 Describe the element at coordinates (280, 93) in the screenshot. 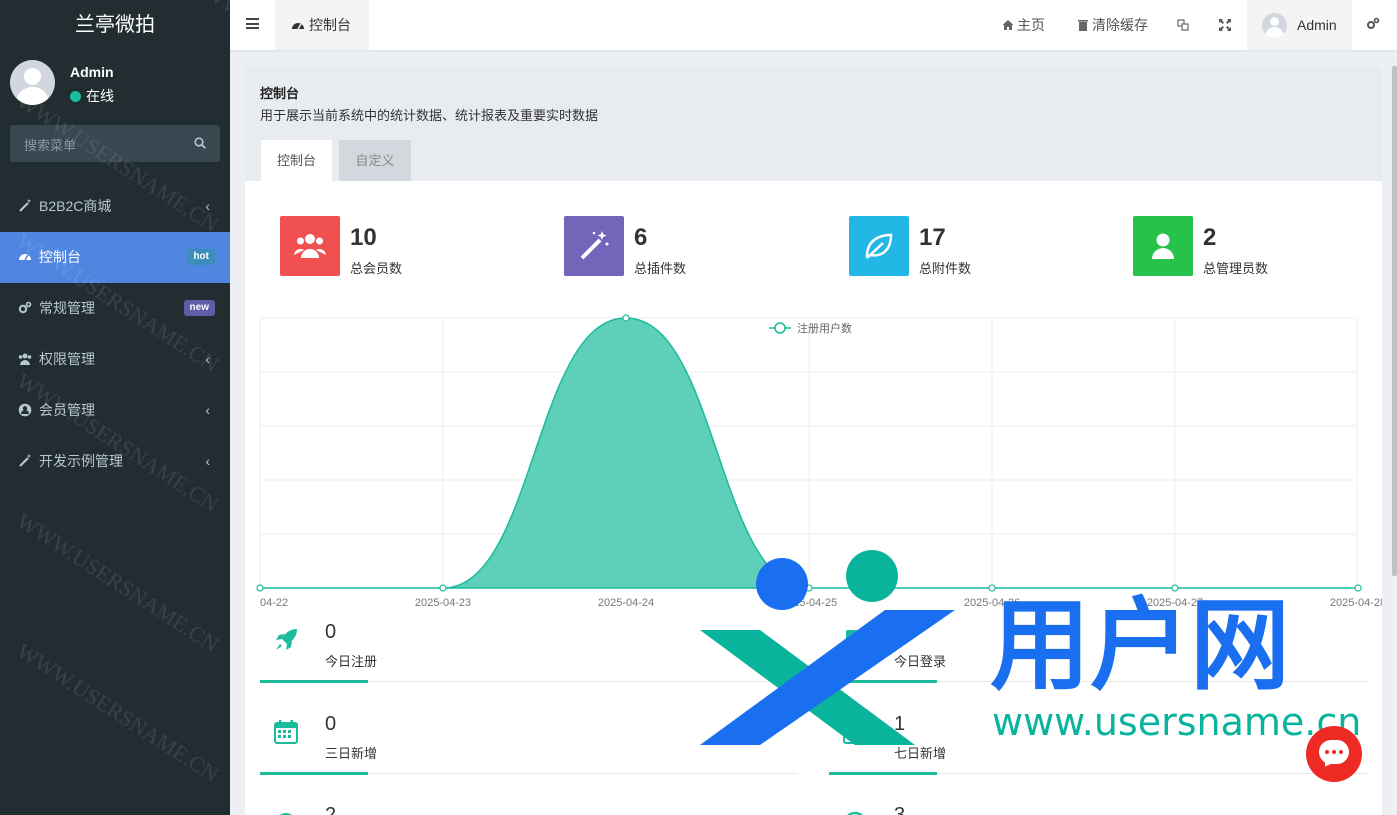

I see `page-title: 控制台` at that location.